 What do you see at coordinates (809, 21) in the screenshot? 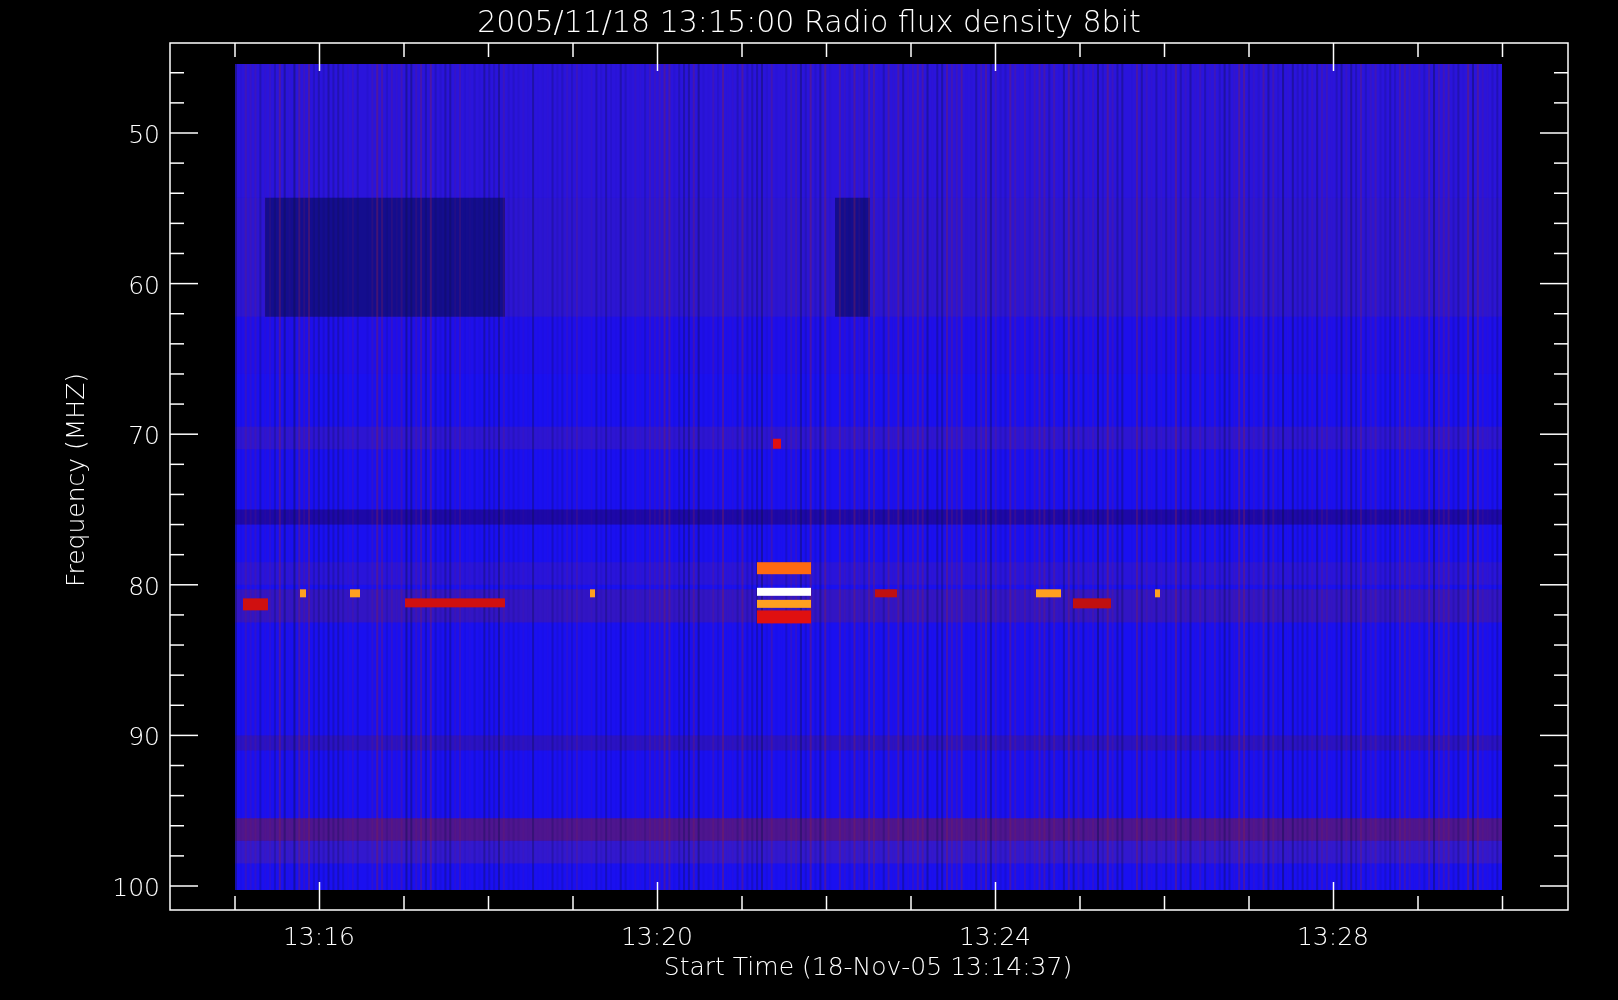
I see `chart-title: 2005/11/18 13:15:00 Radio flux density 8bit` at bounding box center [809, 21].